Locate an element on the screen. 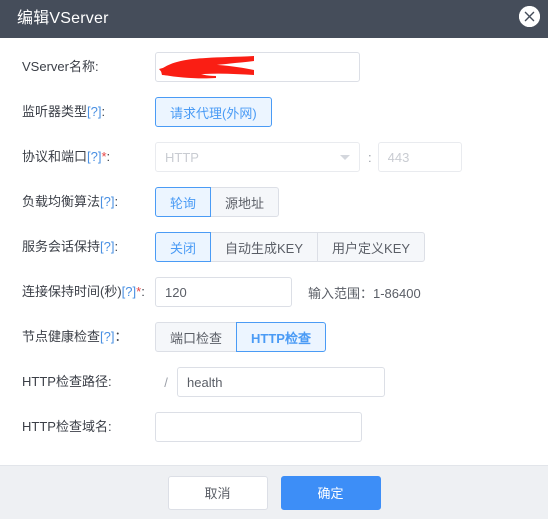  row-session-persistence: 服务会话保持[?]: 关闭 自动生成KEY 用户定义KEY is located at coordinates (274, 247).